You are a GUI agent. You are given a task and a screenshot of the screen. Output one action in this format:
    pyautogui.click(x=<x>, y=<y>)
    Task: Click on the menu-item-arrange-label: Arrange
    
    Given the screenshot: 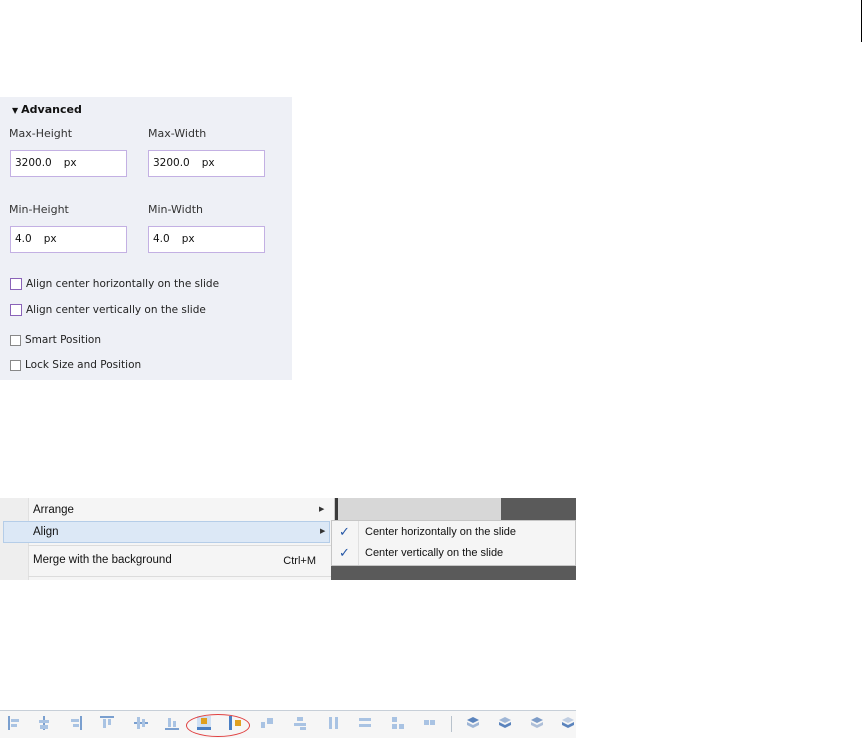 What is the action you would take?
    pyautogui.click(x=53, y=510)
    